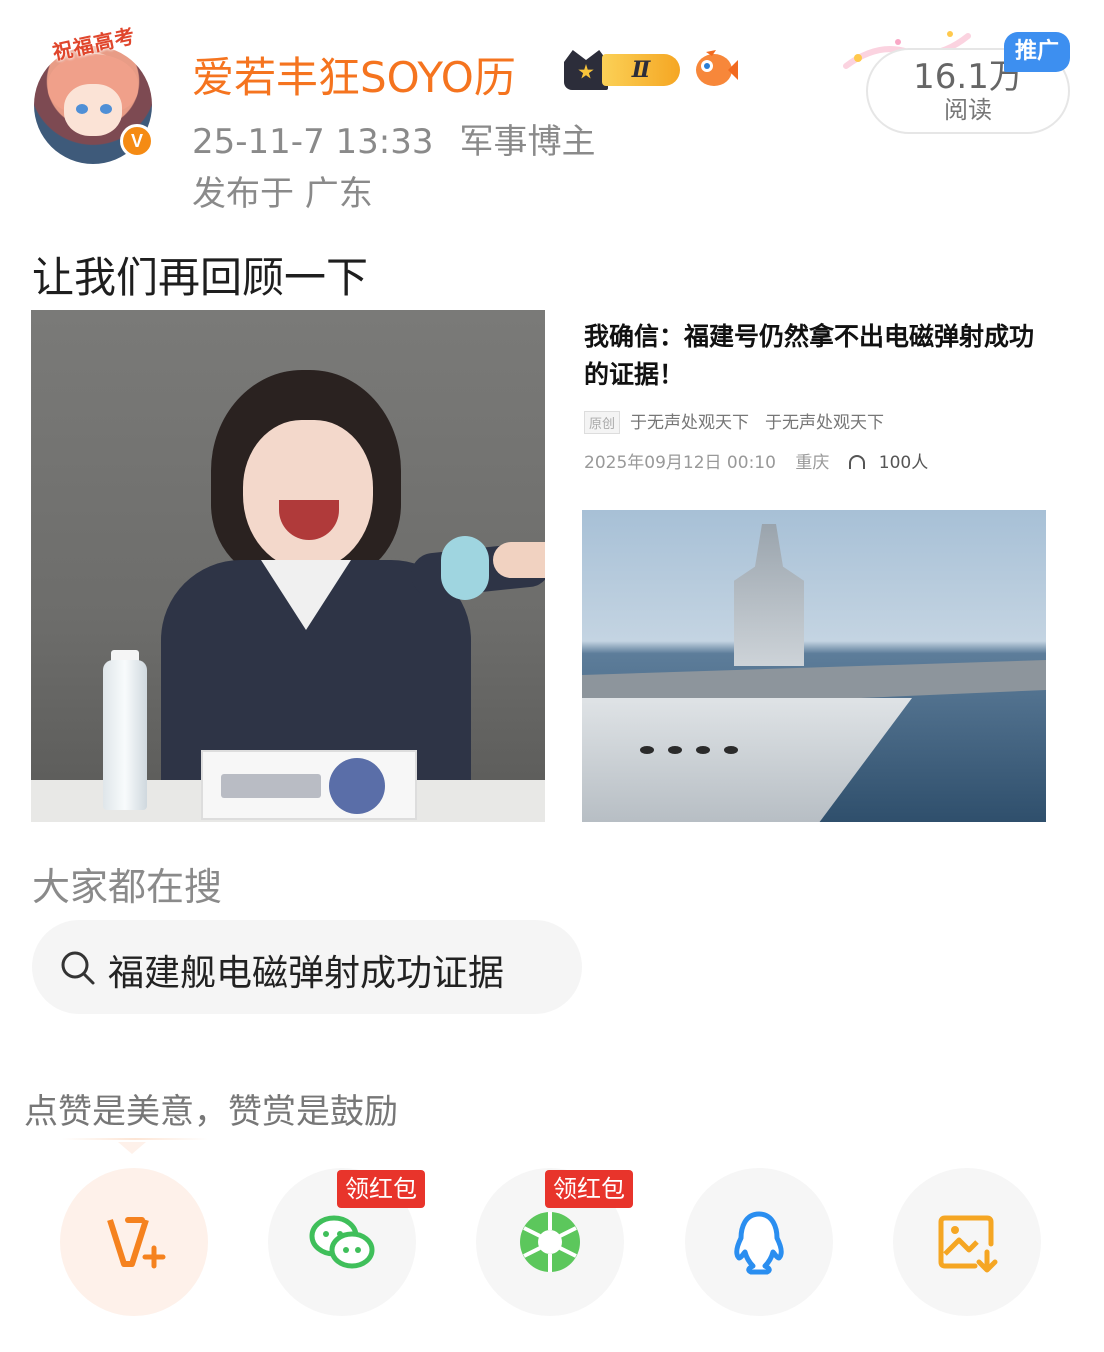 The height and width of the screenshot is (1352, 1104). Describe the element at coordinates (715, 69) in the screenshot. I see `fish-icon` at that location.